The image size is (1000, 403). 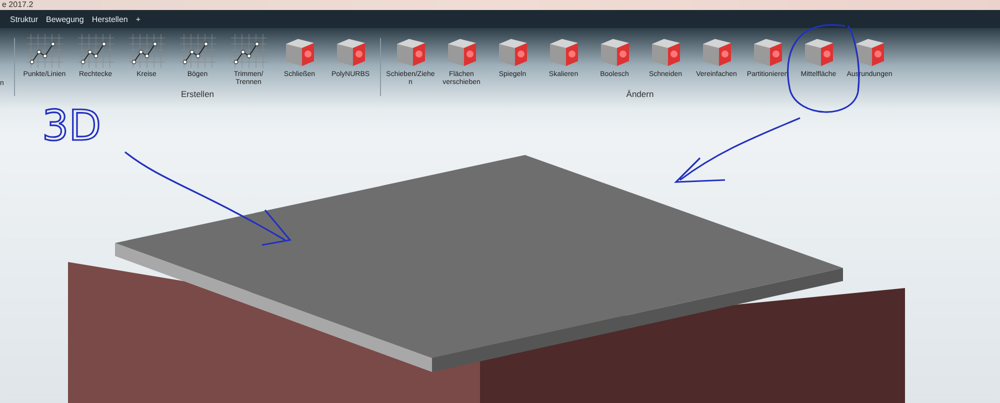 I want to click on menu-item: Struktur, so click(x=24, y=19).